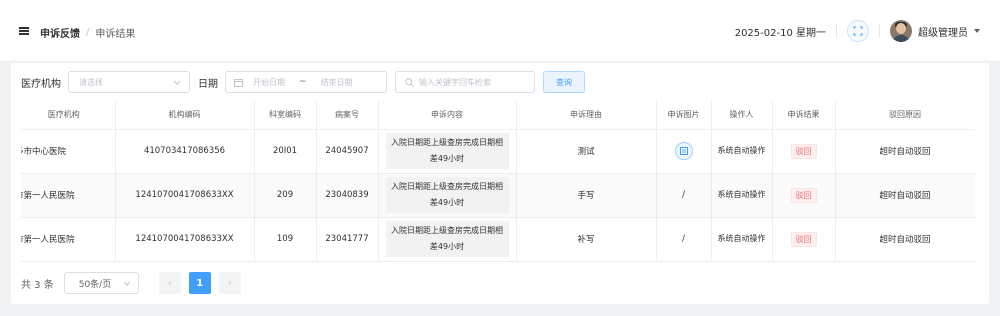 The width and height of the screenshot is (1000, 316). What do you see at coordinates (95, 284) in the screenshot?
I see `page-size-value: 50条/页` at bounding box center [95, 284].